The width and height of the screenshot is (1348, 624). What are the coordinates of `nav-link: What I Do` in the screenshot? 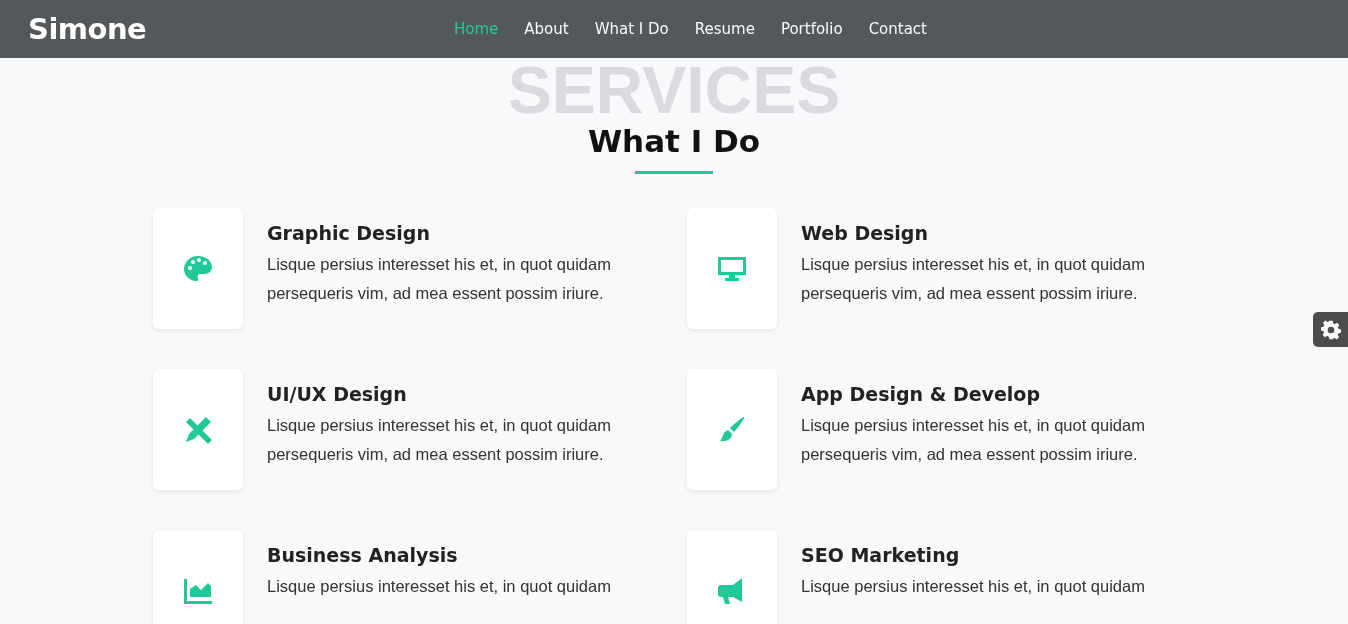 It's located at (631, 29).